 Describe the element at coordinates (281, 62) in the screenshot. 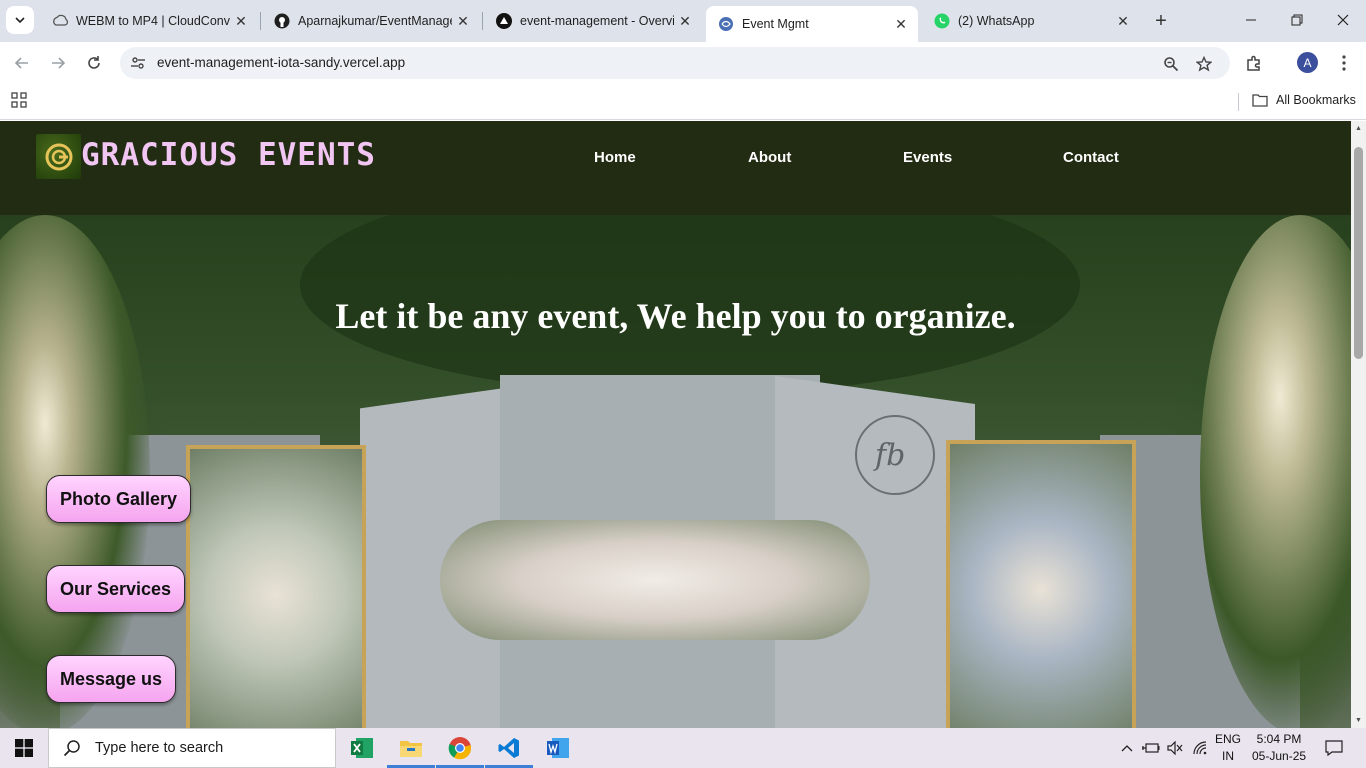

I see `url-text: event-management-iota-sandy.vercel.app` at that location.